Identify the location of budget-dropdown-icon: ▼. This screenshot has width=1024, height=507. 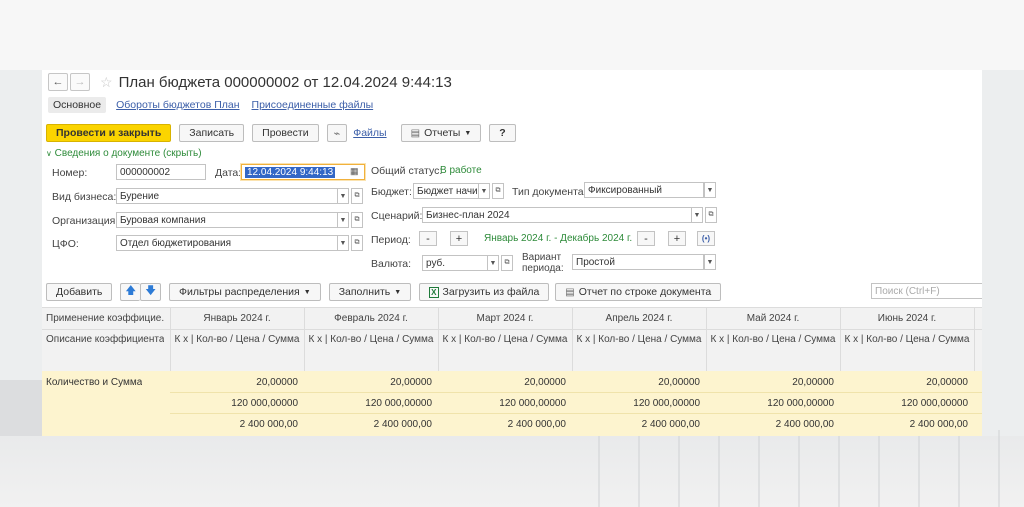
(484, 191).